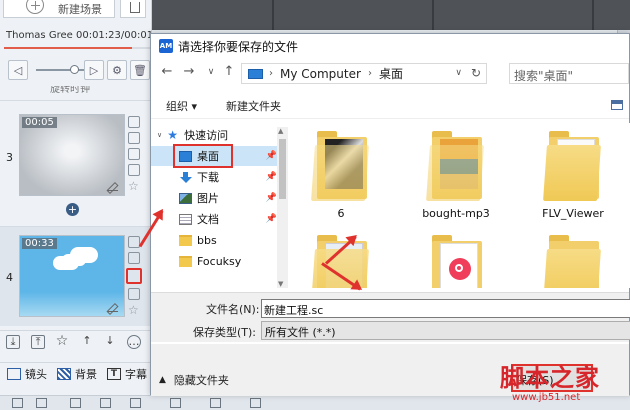 The width and height of the screenshot is (630, 410). I want to click on tree-item-label: 图片, so click(208, 198).